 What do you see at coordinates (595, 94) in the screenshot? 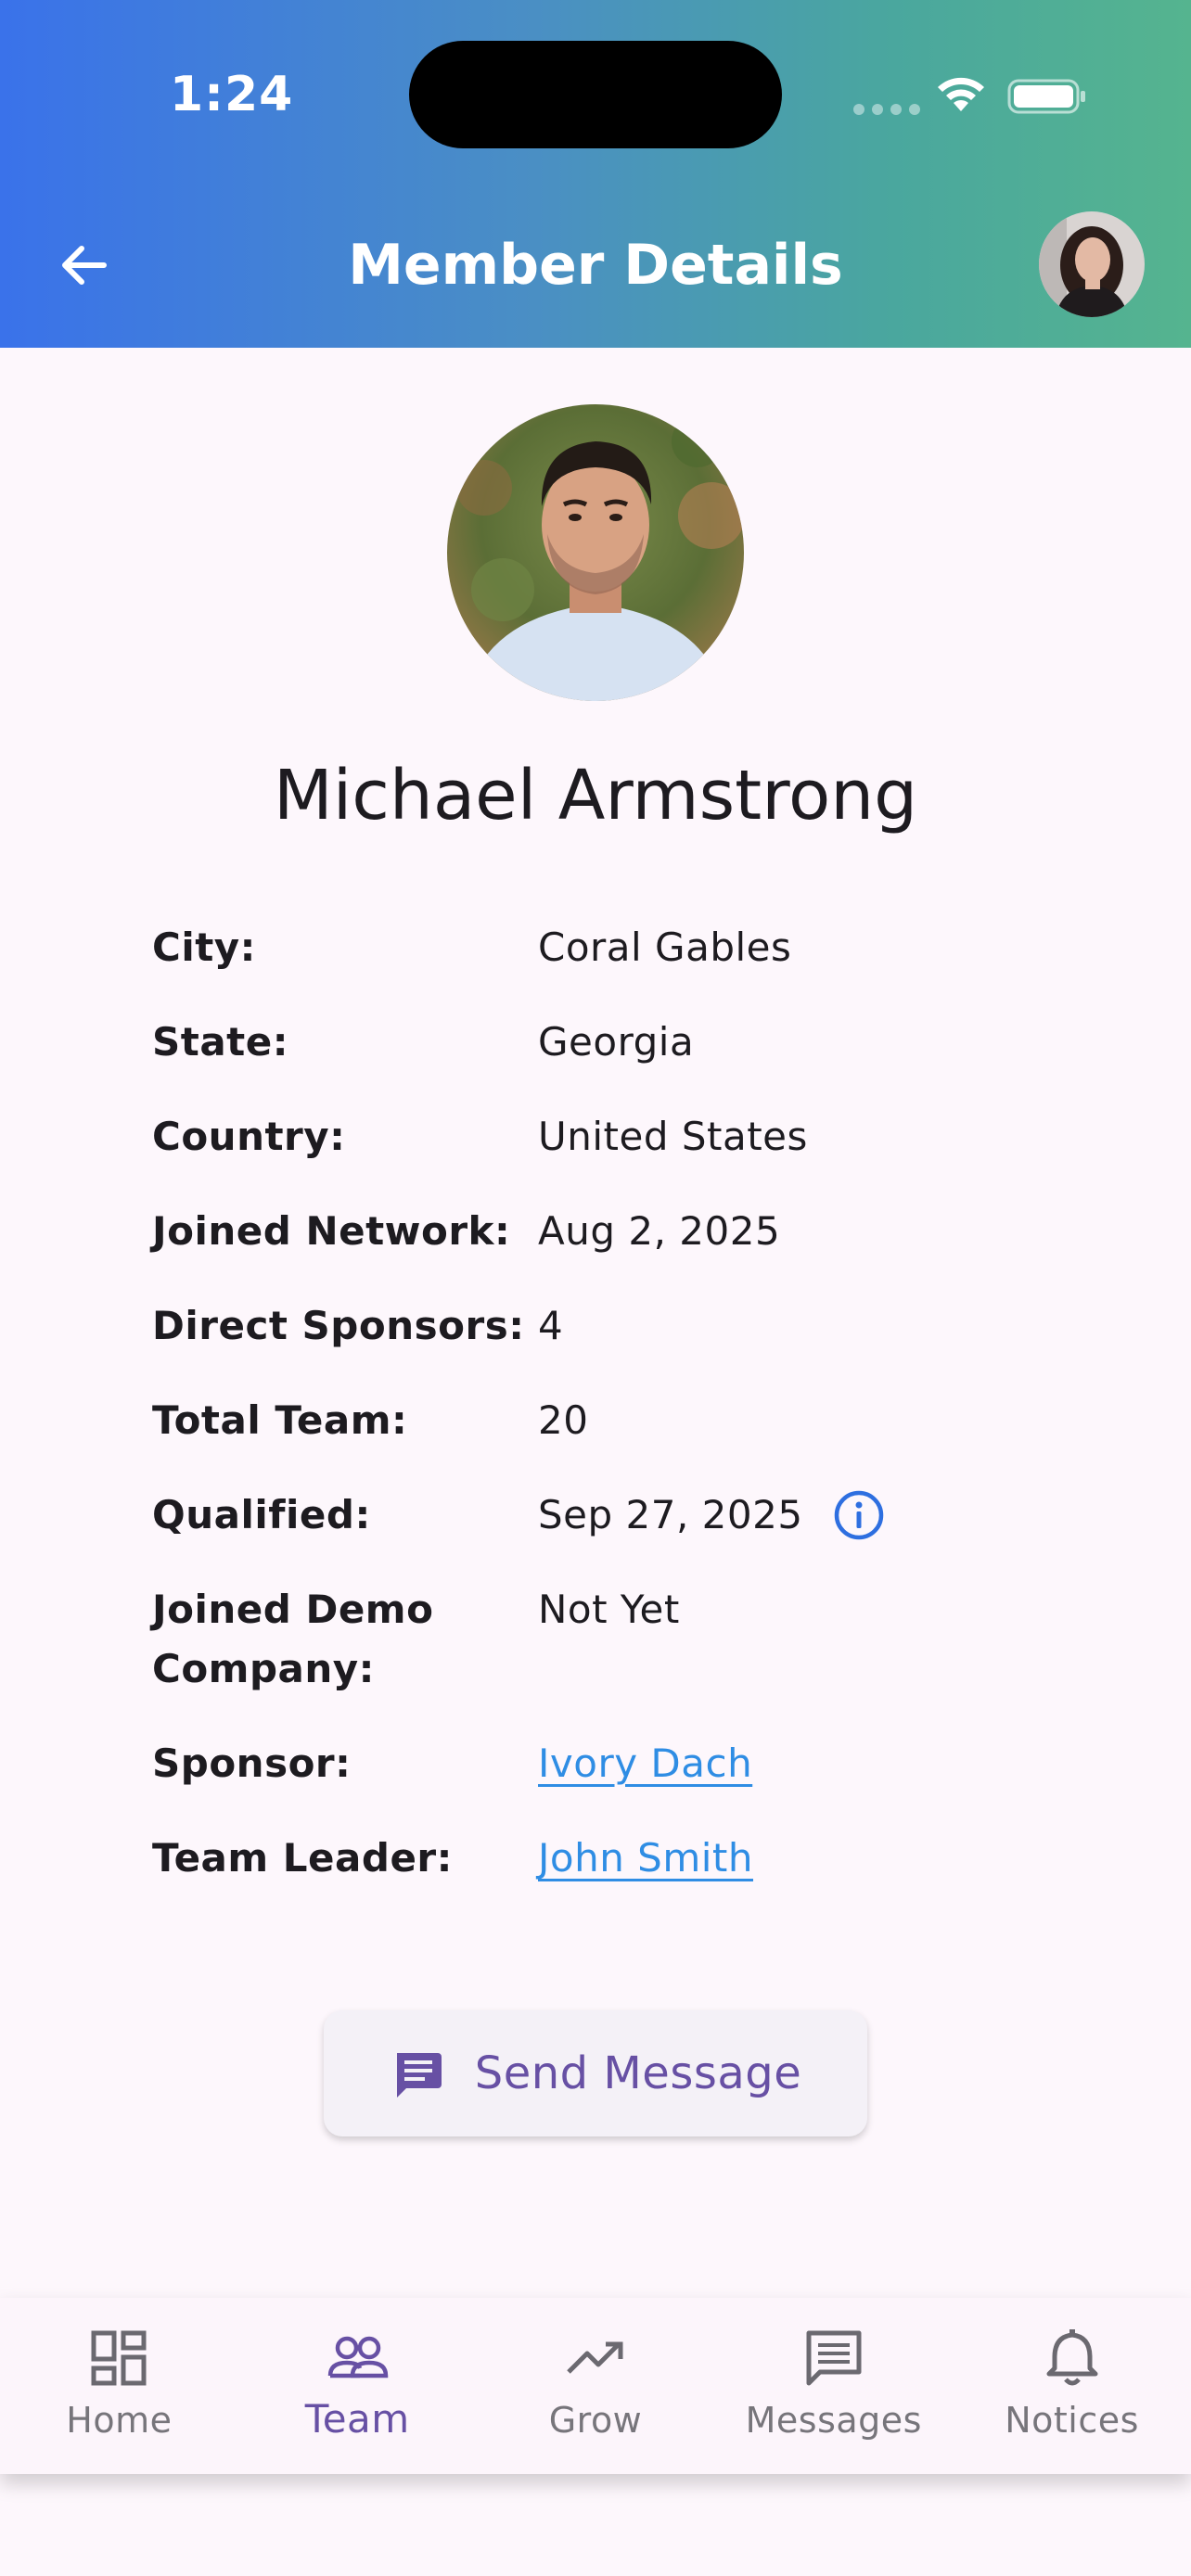
I see `dynamic-island` at bounding box center [595, 94].